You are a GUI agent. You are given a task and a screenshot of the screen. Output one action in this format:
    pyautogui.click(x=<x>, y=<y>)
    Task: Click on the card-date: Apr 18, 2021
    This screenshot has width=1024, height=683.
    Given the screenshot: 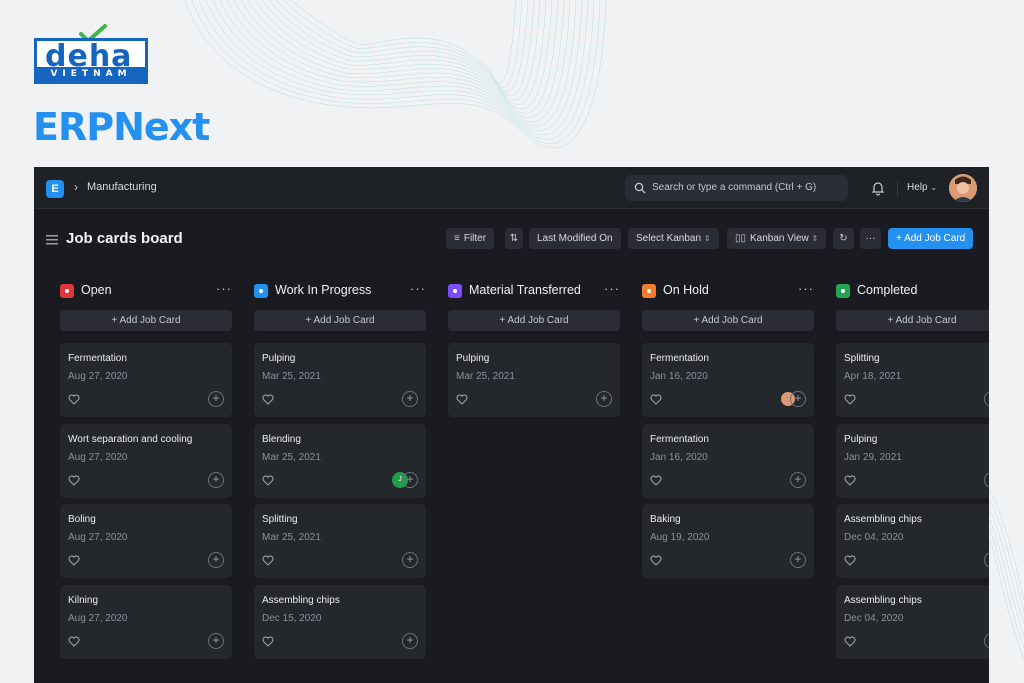 What is the action you would take?
    pyautogui.click(x=873, y=376)
    